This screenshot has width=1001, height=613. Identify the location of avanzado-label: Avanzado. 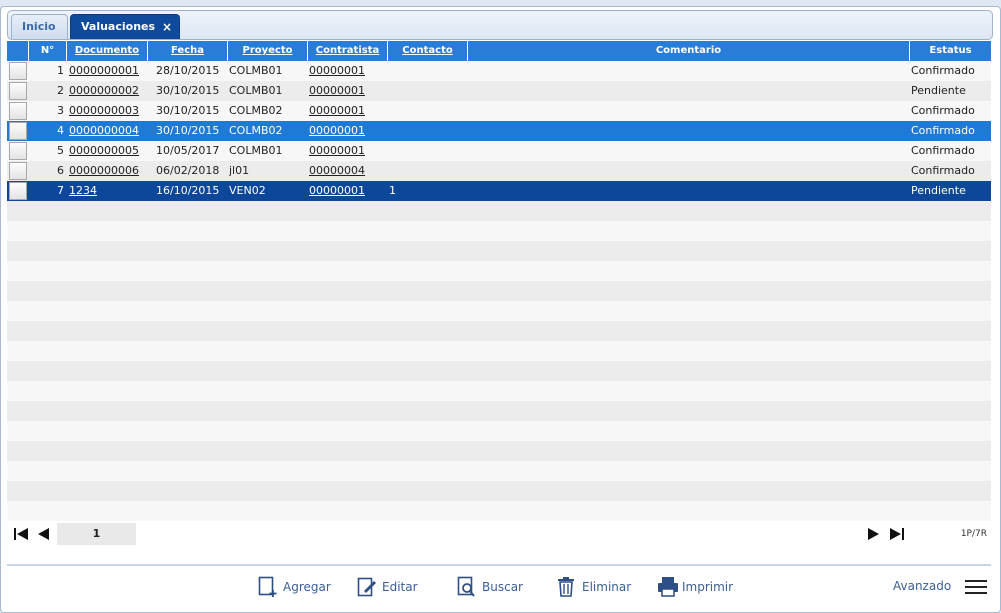
(922, 586).